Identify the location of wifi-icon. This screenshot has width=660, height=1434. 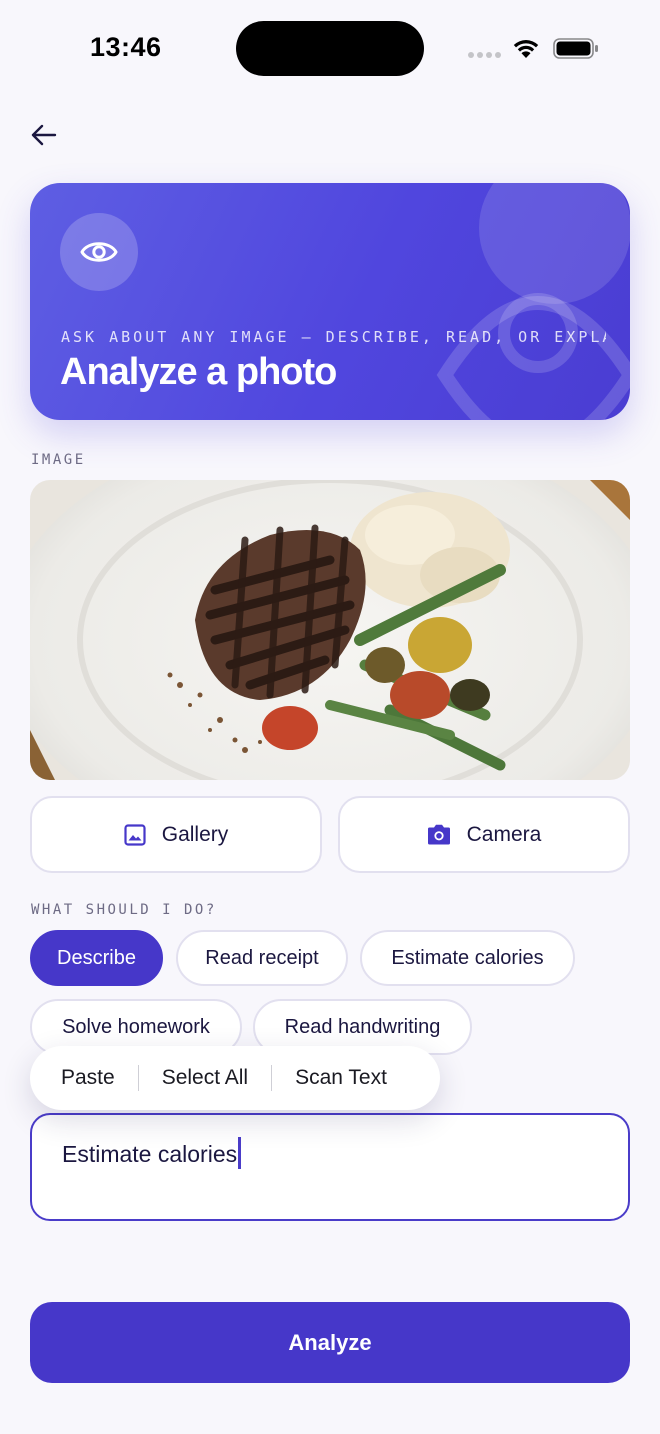
(526, 49).